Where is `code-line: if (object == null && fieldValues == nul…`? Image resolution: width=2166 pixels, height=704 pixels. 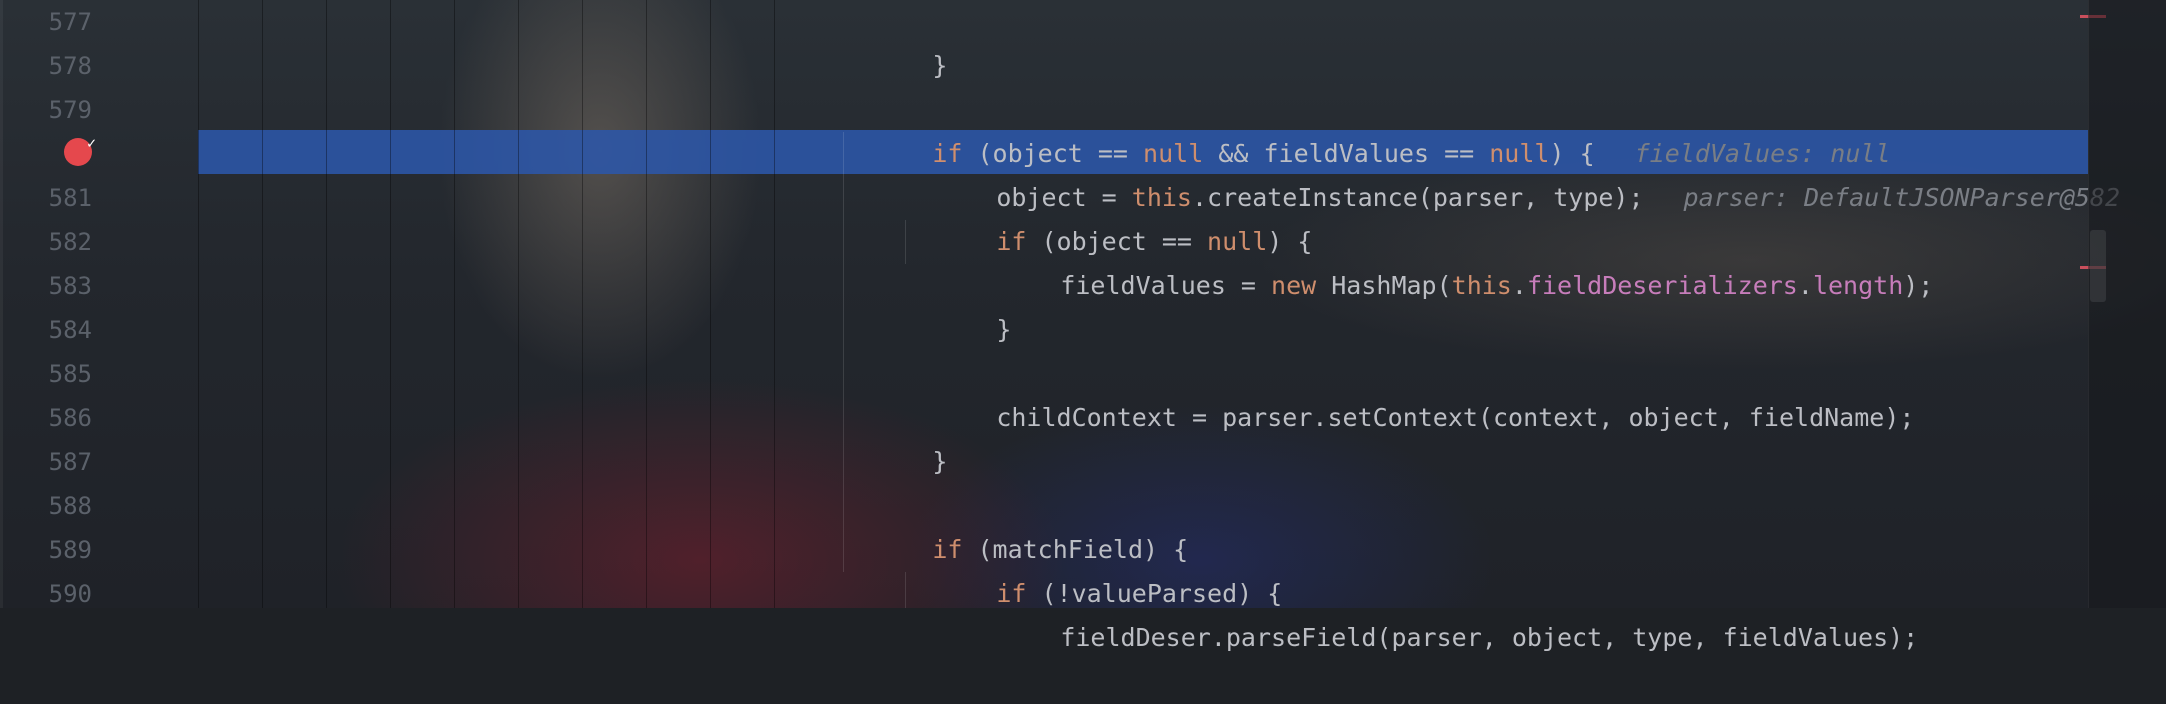 code-line: if (object == null && fieldValues == nul… is located at coordinates (1366, 128).